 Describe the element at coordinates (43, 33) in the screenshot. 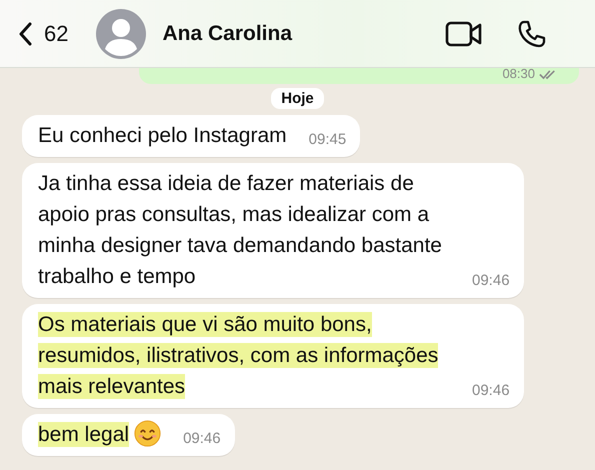

I see `back-button: 62` at that location.